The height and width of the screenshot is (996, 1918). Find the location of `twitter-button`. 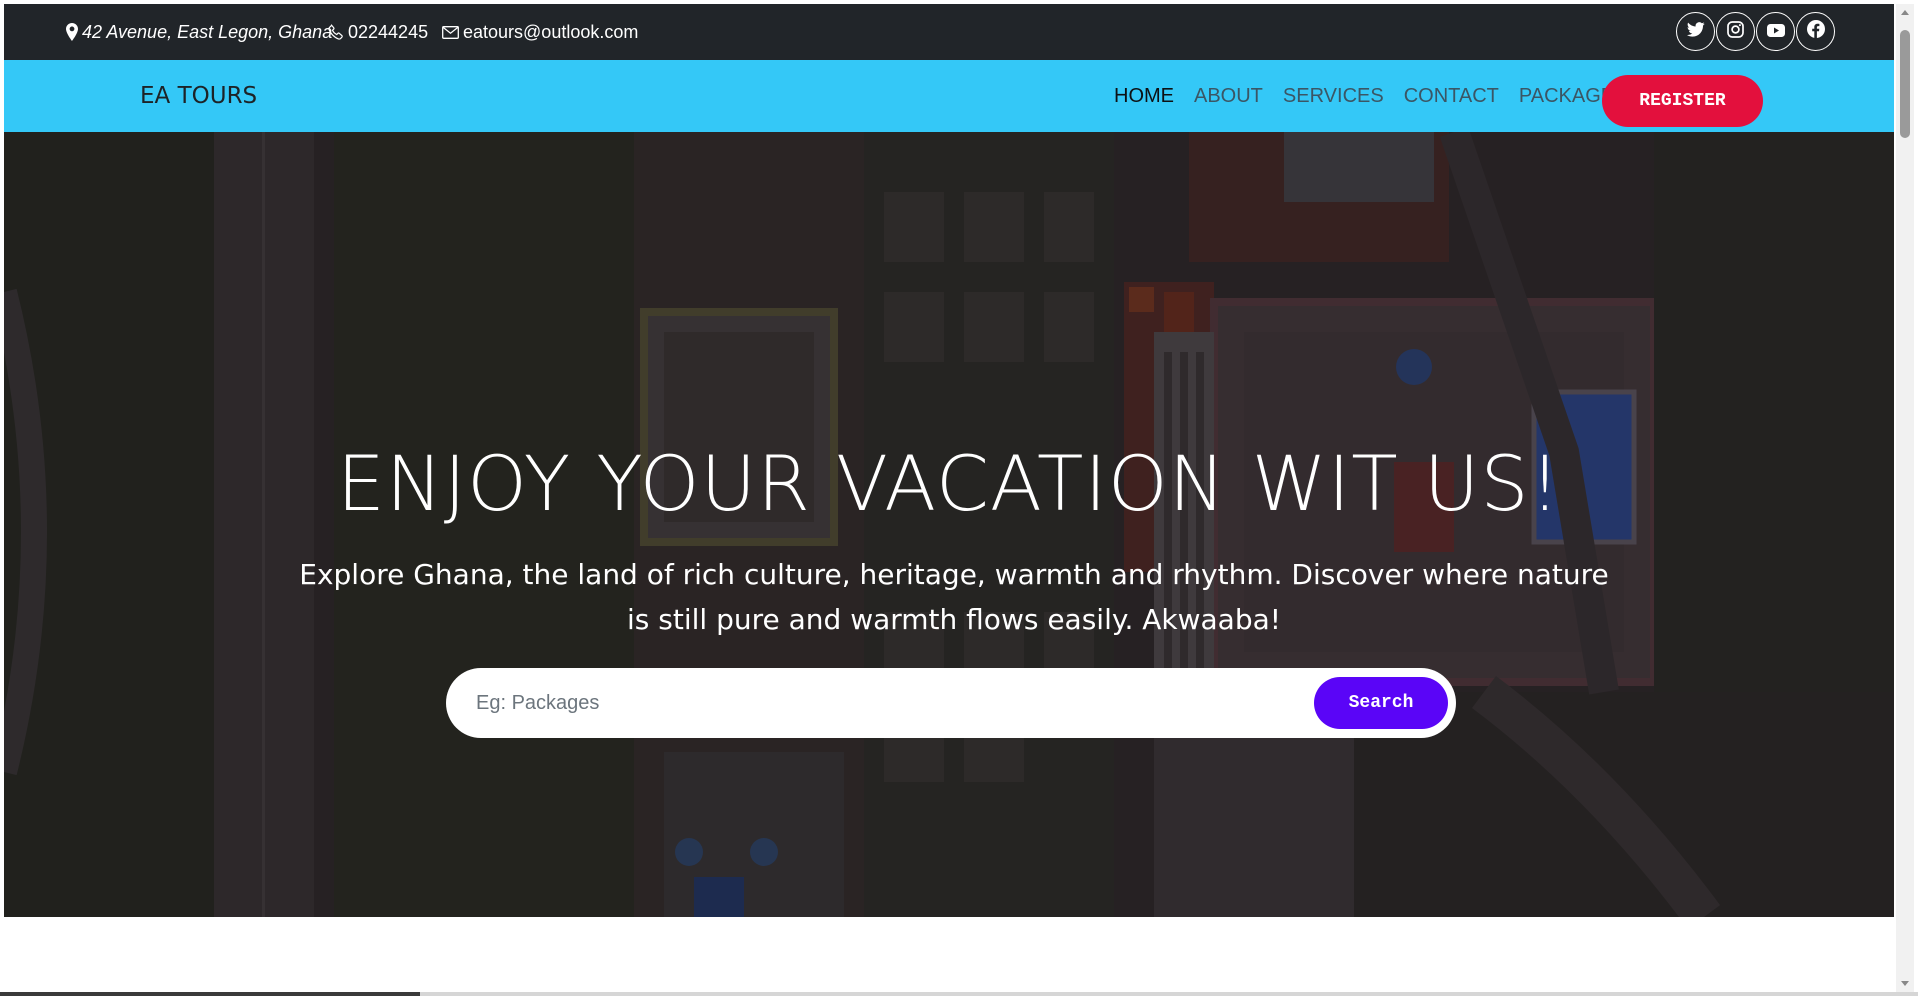

twitter-button is located at coordinates (1695, 31).